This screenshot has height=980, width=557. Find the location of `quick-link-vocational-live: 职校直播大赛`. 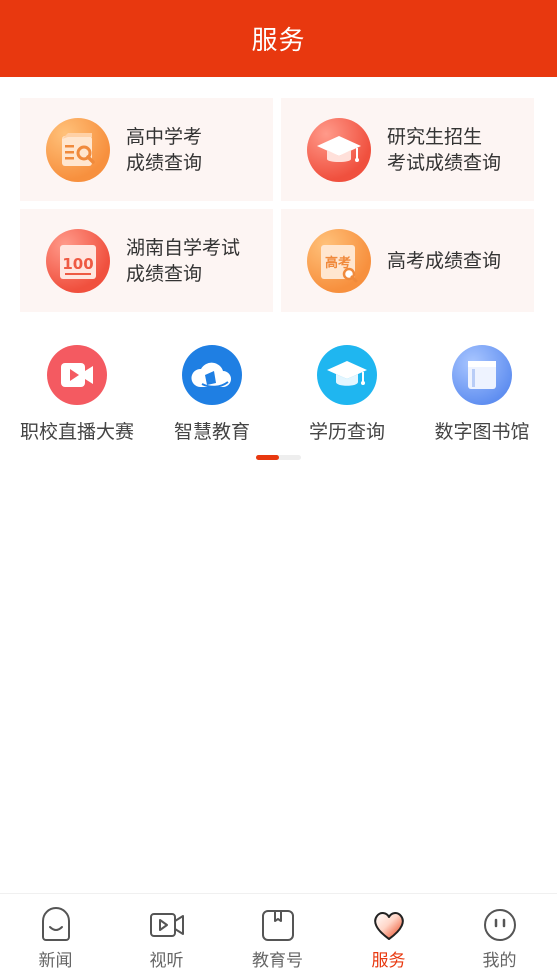

quick-link-vocational-live: 职校直播大赛 is located at coordinates (77, 394).